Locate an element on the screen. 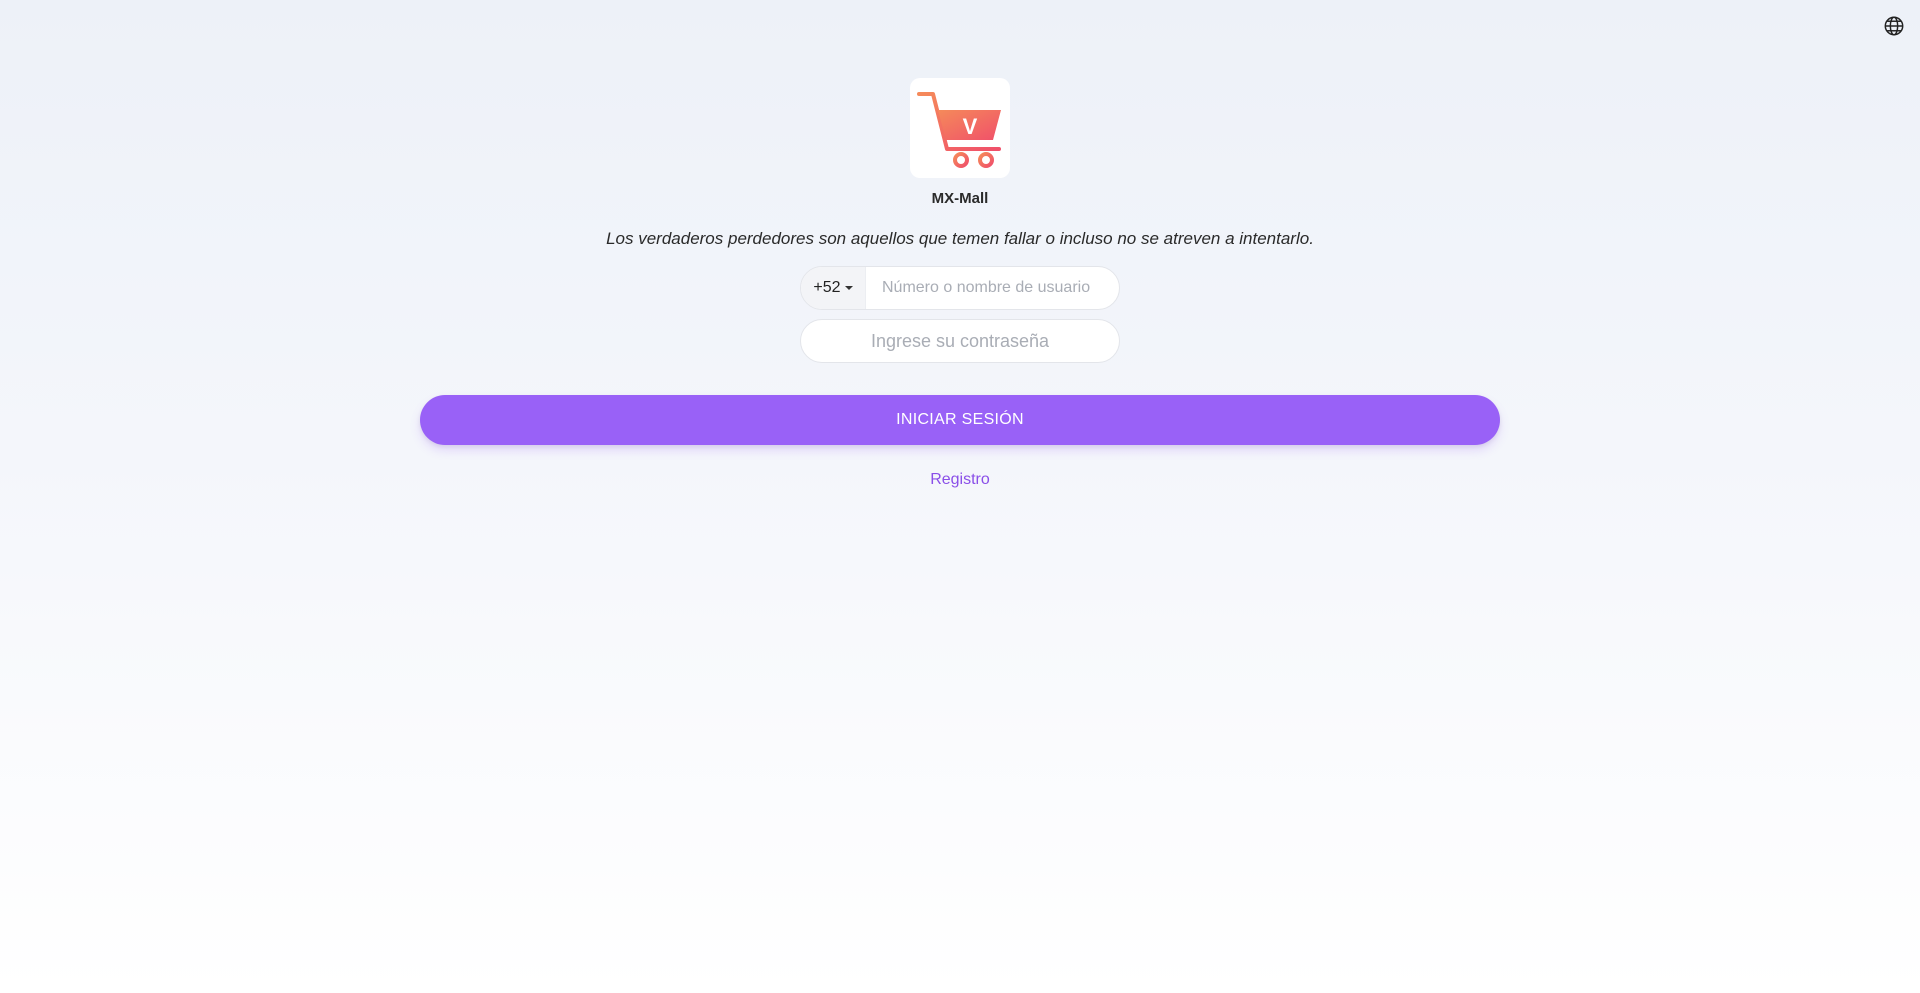 Image resolution: width=1920 pixels, height=993 pixels. register-link: Registro is located at coordinates (960, 480).